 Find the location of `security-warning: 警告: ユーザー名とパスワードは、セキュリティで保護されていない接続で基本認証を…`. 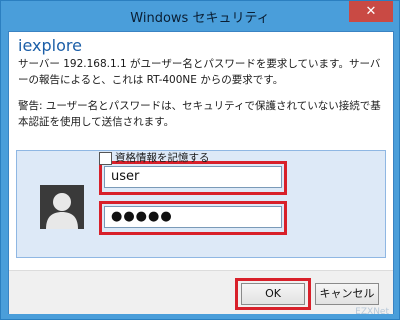

security-warning: 警告: ユーザー名とパスワードは、セキュリティで保護されていない接続で基本認証を… is located at coordinates (199, 114).